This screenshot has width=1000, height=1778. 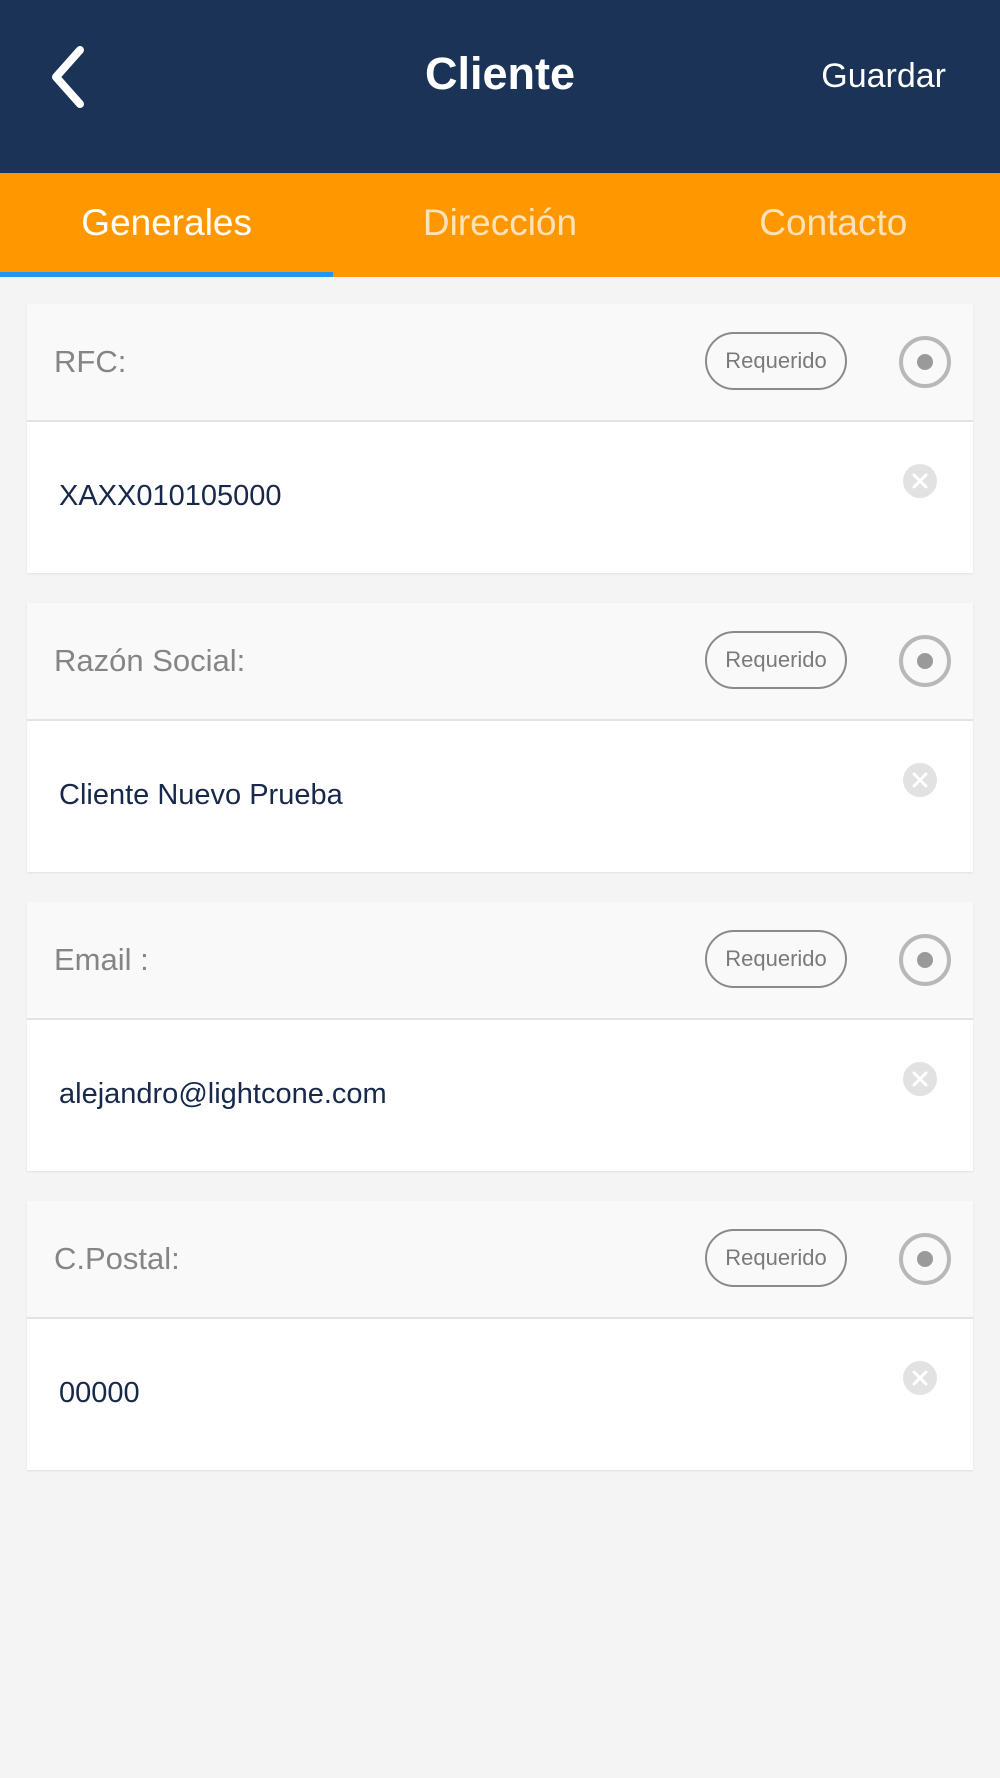 I want to click on field-card-rfc: RFC: Requerido, so click(x=500, y=438).